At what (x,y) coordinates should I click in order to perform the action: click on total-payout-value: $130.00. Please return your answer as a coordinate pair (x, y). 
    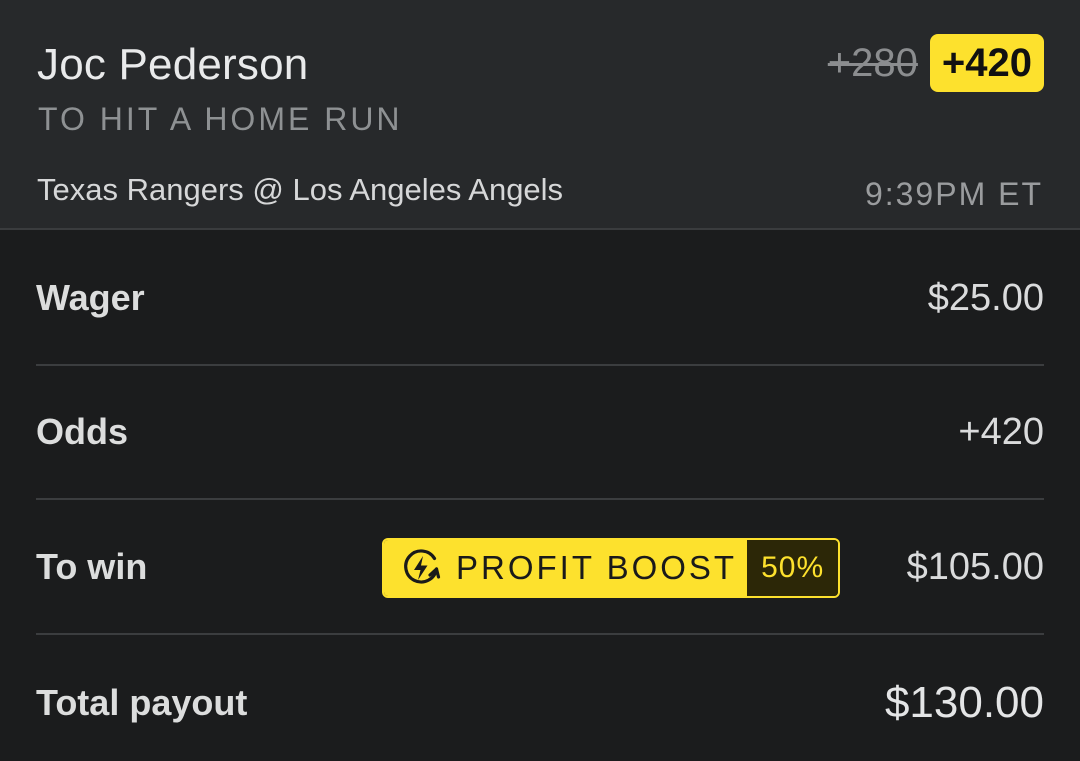
    Looking at the image, I should click on (964, 702).